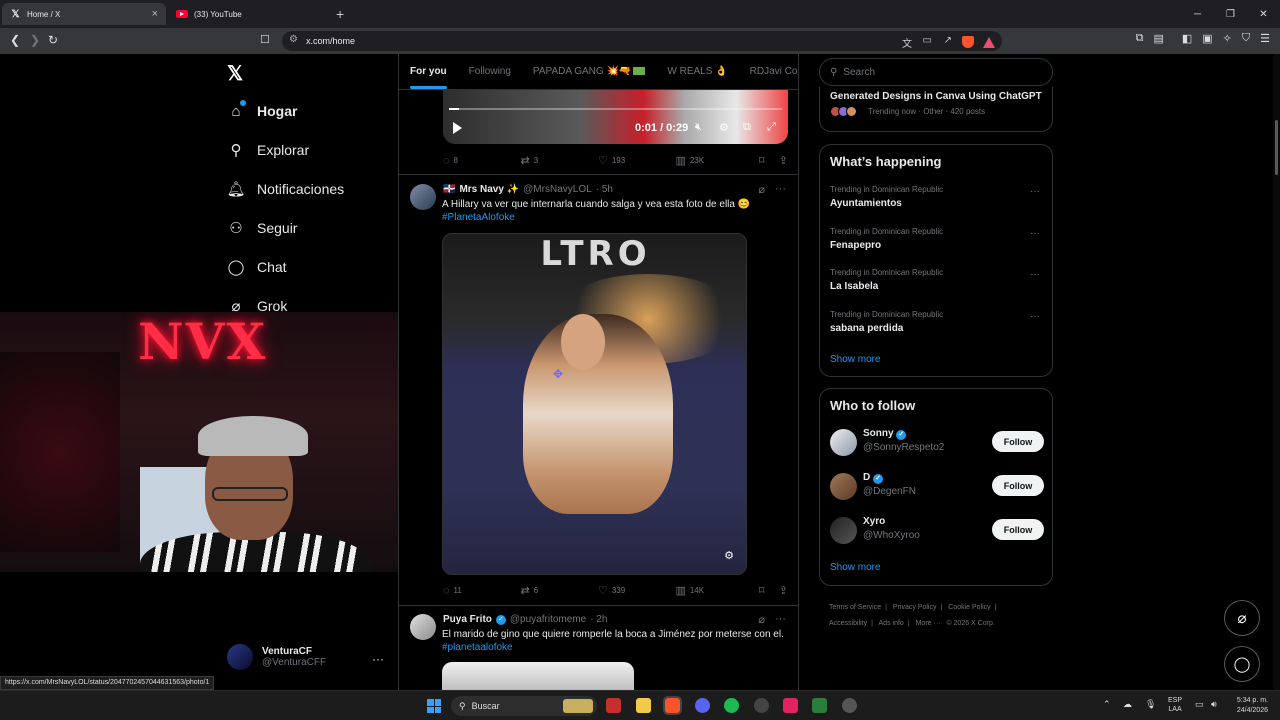  What do you see at coordinates (428, 77) in the screenshot?
I see `tab-for-you: For you` at bounding box center [428, 77].